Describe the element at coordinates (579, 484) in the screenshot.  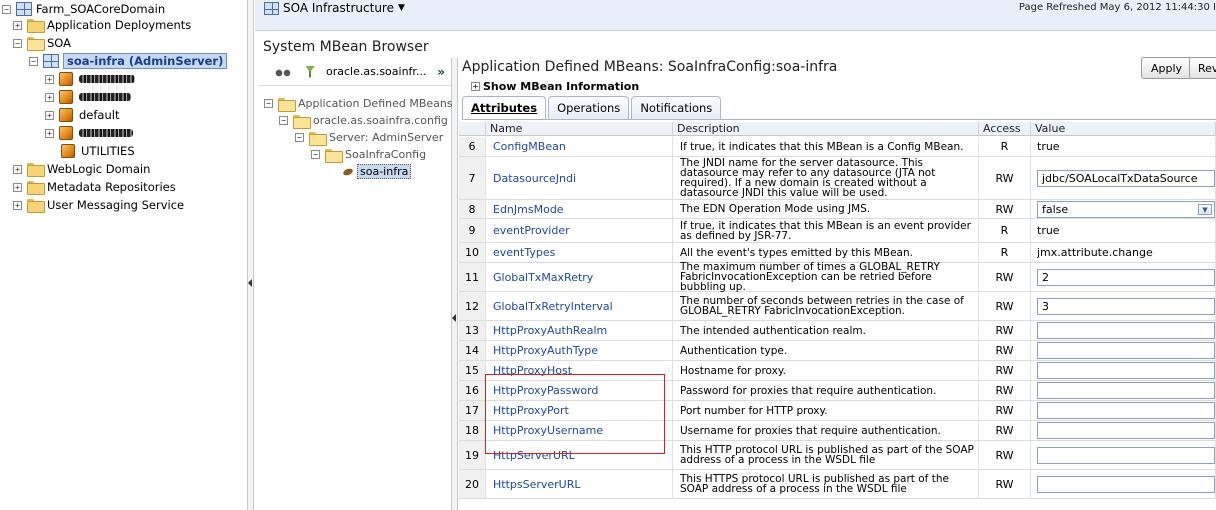
I see `attribute-name-link: HttpsServerURL` at that location.